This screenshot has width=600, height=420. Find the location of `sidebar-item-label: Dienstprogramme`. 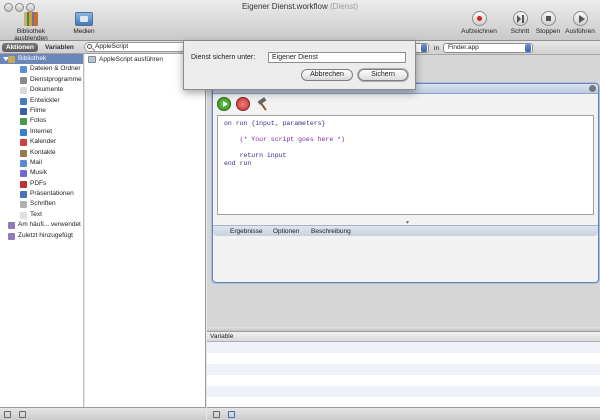

sidebar-item-label: Dienstprogramme is located at coordinates (56, 79).